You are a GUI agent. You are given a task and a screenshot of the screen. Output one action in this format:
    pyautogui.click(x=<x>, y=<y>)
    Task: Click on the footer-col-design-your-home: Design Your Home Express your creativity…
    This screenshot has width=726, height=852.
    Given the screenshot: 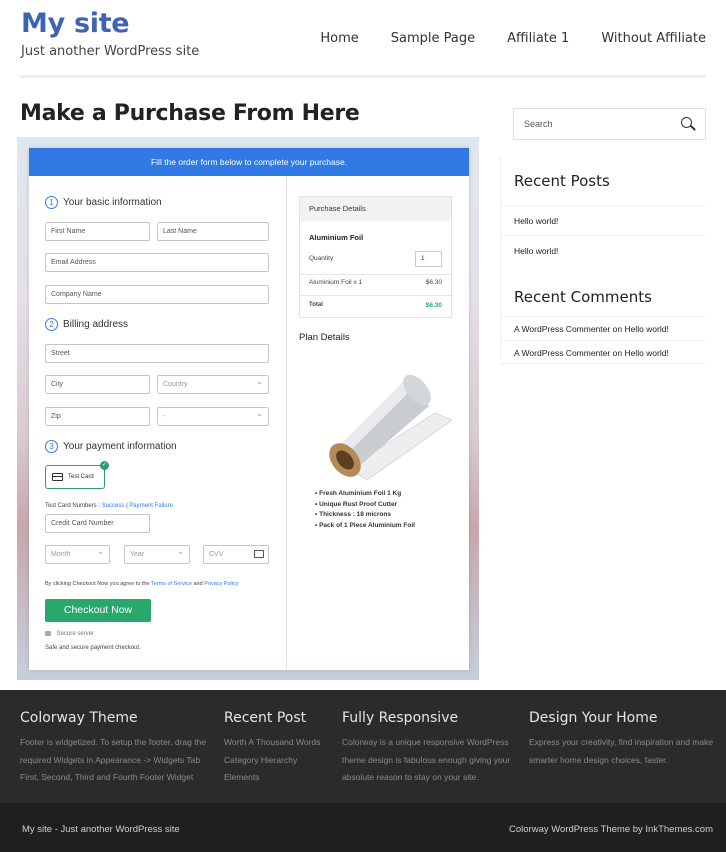 What is the action you would take?
    pyautogui.click(x=624, y=739)
    